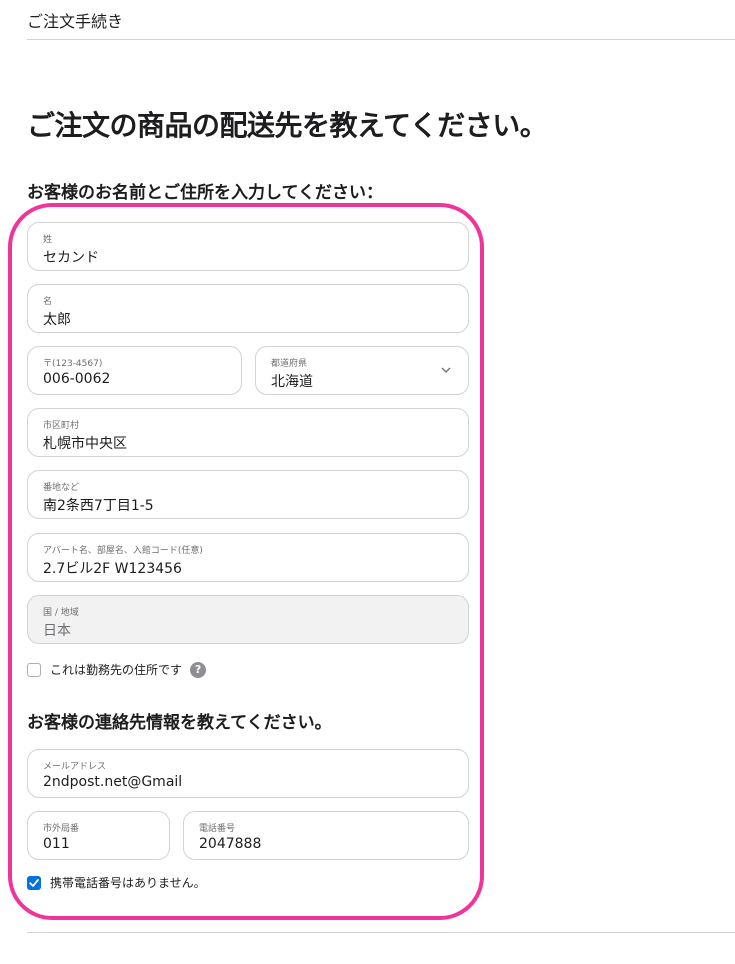 The image size is (735, 964). What do you see at coordinates (123, 551) in the screenshot?
I see `building-label: アパート名、部屋名、入館コード(任意)` at bounding box center [123, 551].